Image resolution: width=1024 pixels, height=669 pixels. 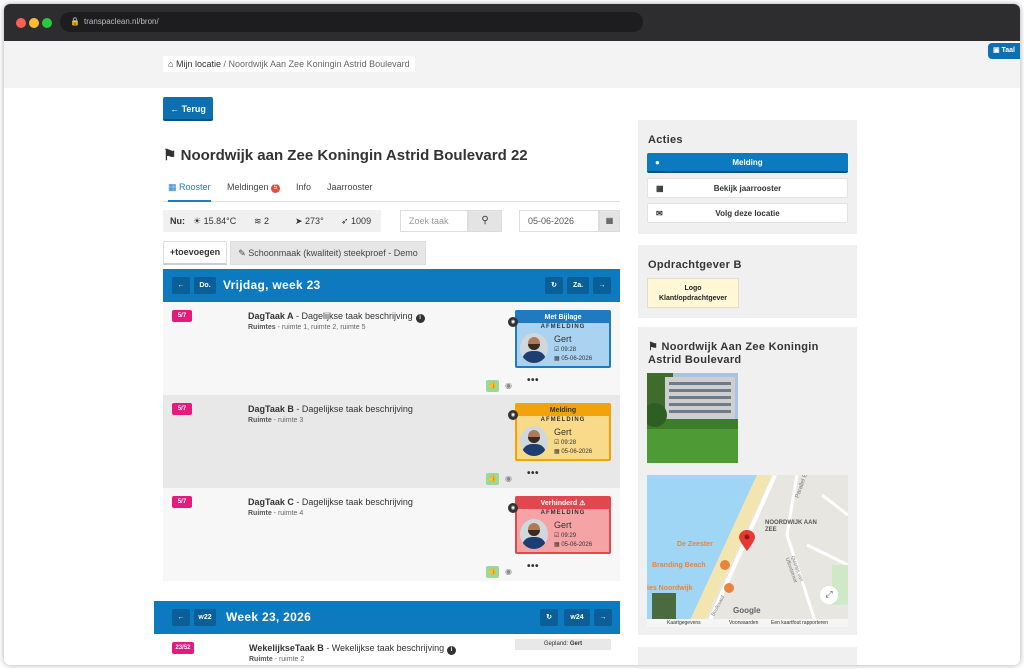 I want to click on add-task-button: +toevoegen, so click(x=195, y=253).